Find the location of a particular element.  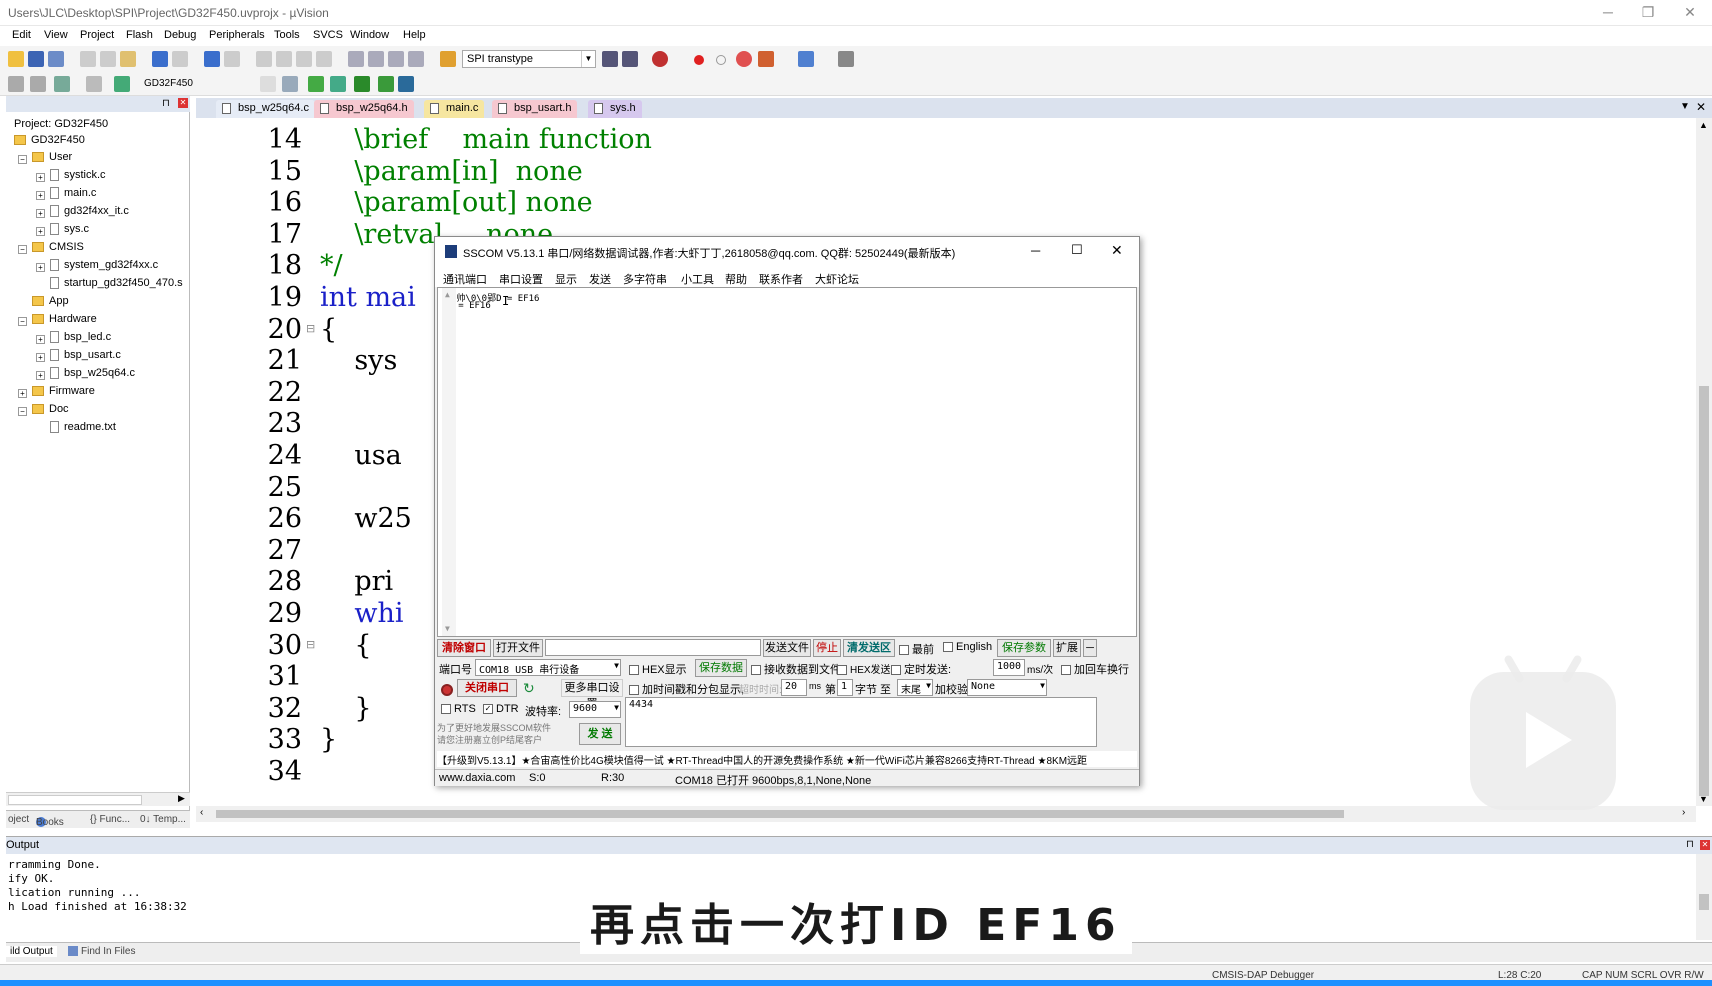

editor-vscroll: ▲ ▼ is located at coordinates (1704, 462).